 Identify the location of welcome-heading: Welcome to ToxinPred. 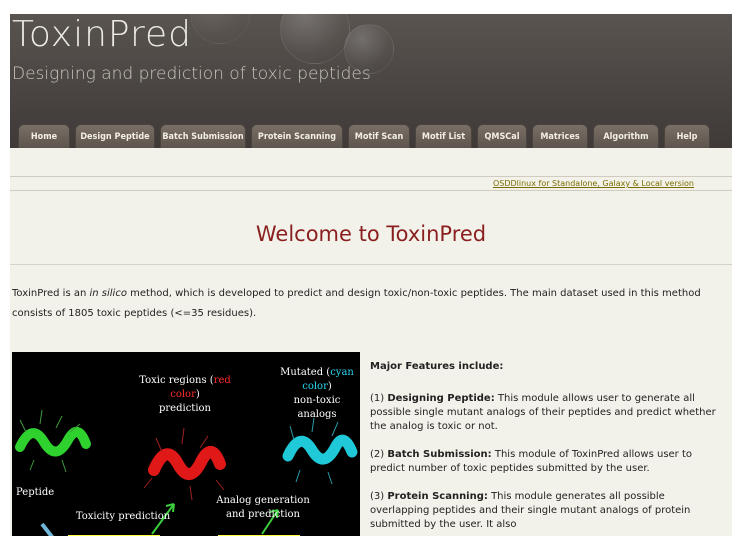
(371, 234).